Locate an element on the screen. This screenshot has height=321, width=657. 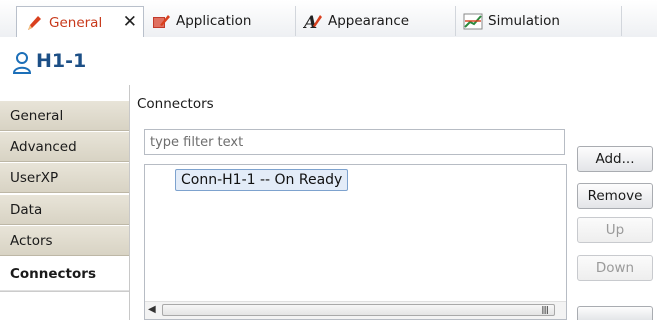
scroll-grip: III is located at coordinates (545, 310).